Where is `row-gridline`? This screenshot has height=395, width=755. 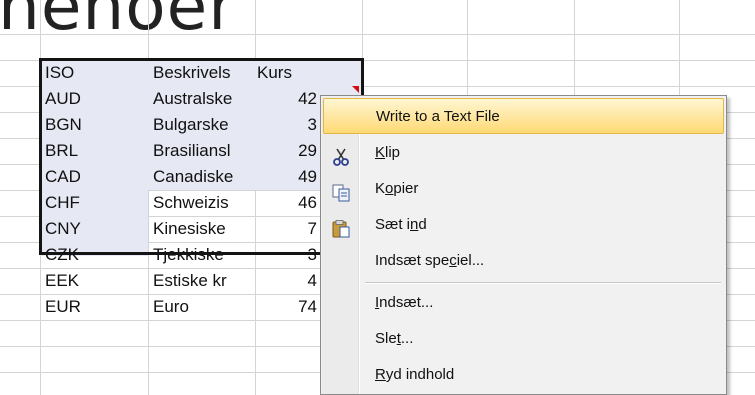
row-gridline is located at coordinates (377, 34).